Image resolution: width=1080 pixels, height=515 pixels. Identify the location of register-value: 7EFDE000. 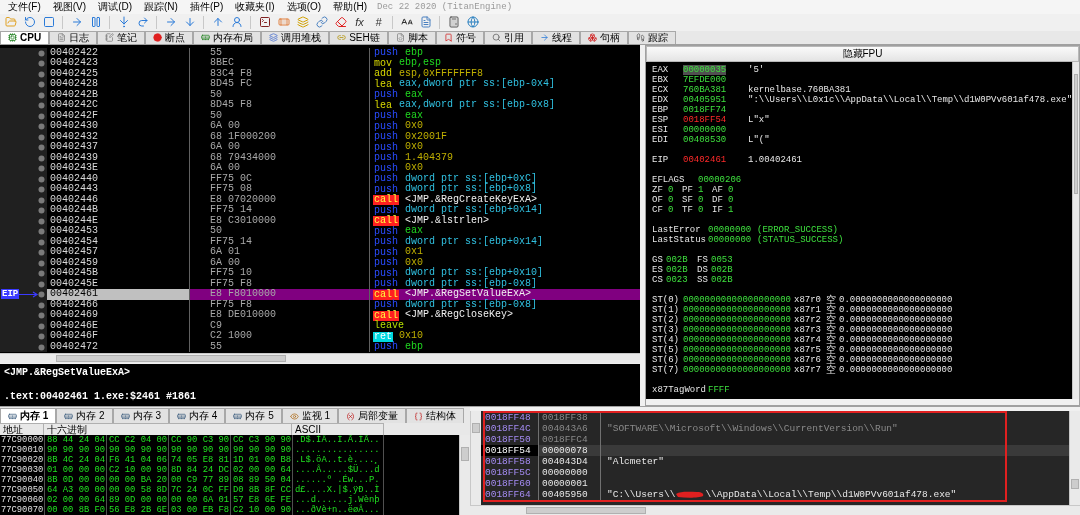
(705, 79).